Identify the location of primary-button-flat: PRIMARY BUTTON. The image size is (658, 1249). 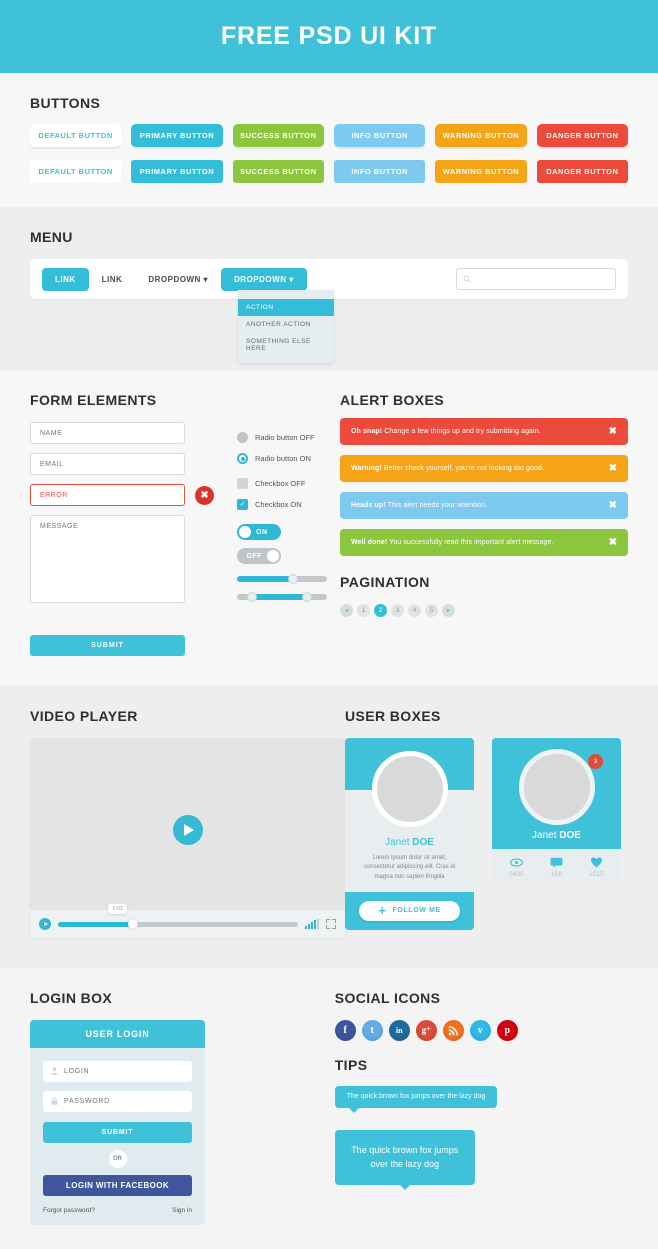
(177, 171).